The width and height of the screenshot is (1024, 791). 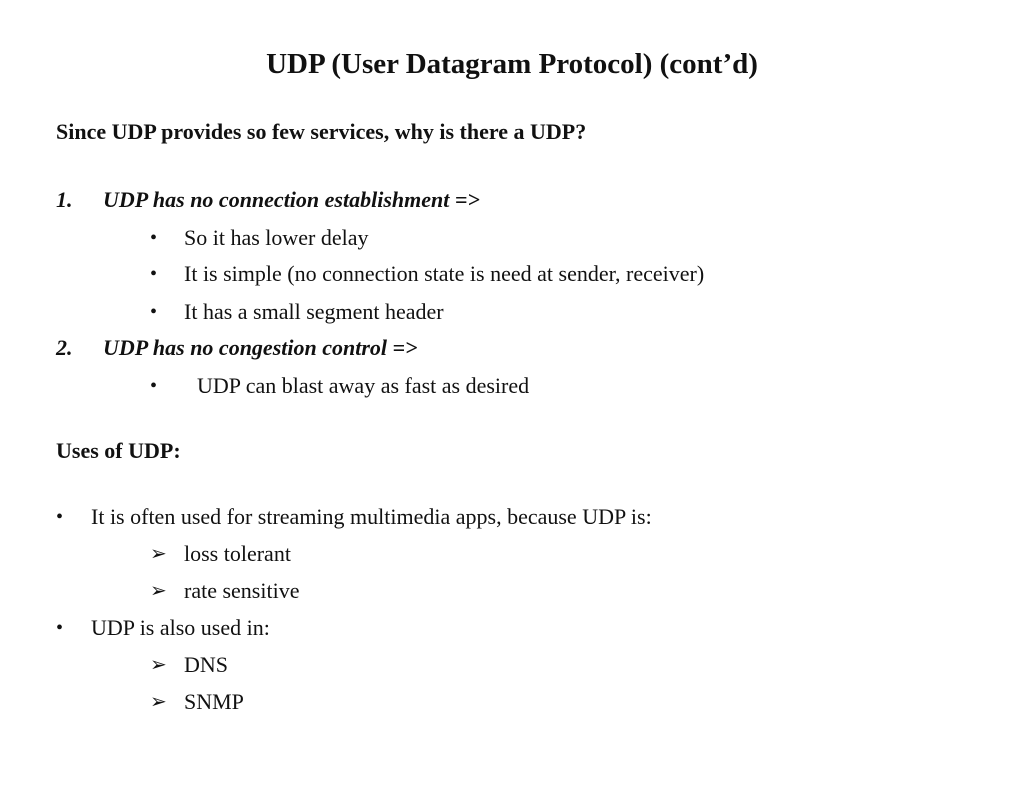 What do you see at coordinates (214, 701) in the screenshot?
I see `list-item: SNMP` at bounding box center [214, 701].